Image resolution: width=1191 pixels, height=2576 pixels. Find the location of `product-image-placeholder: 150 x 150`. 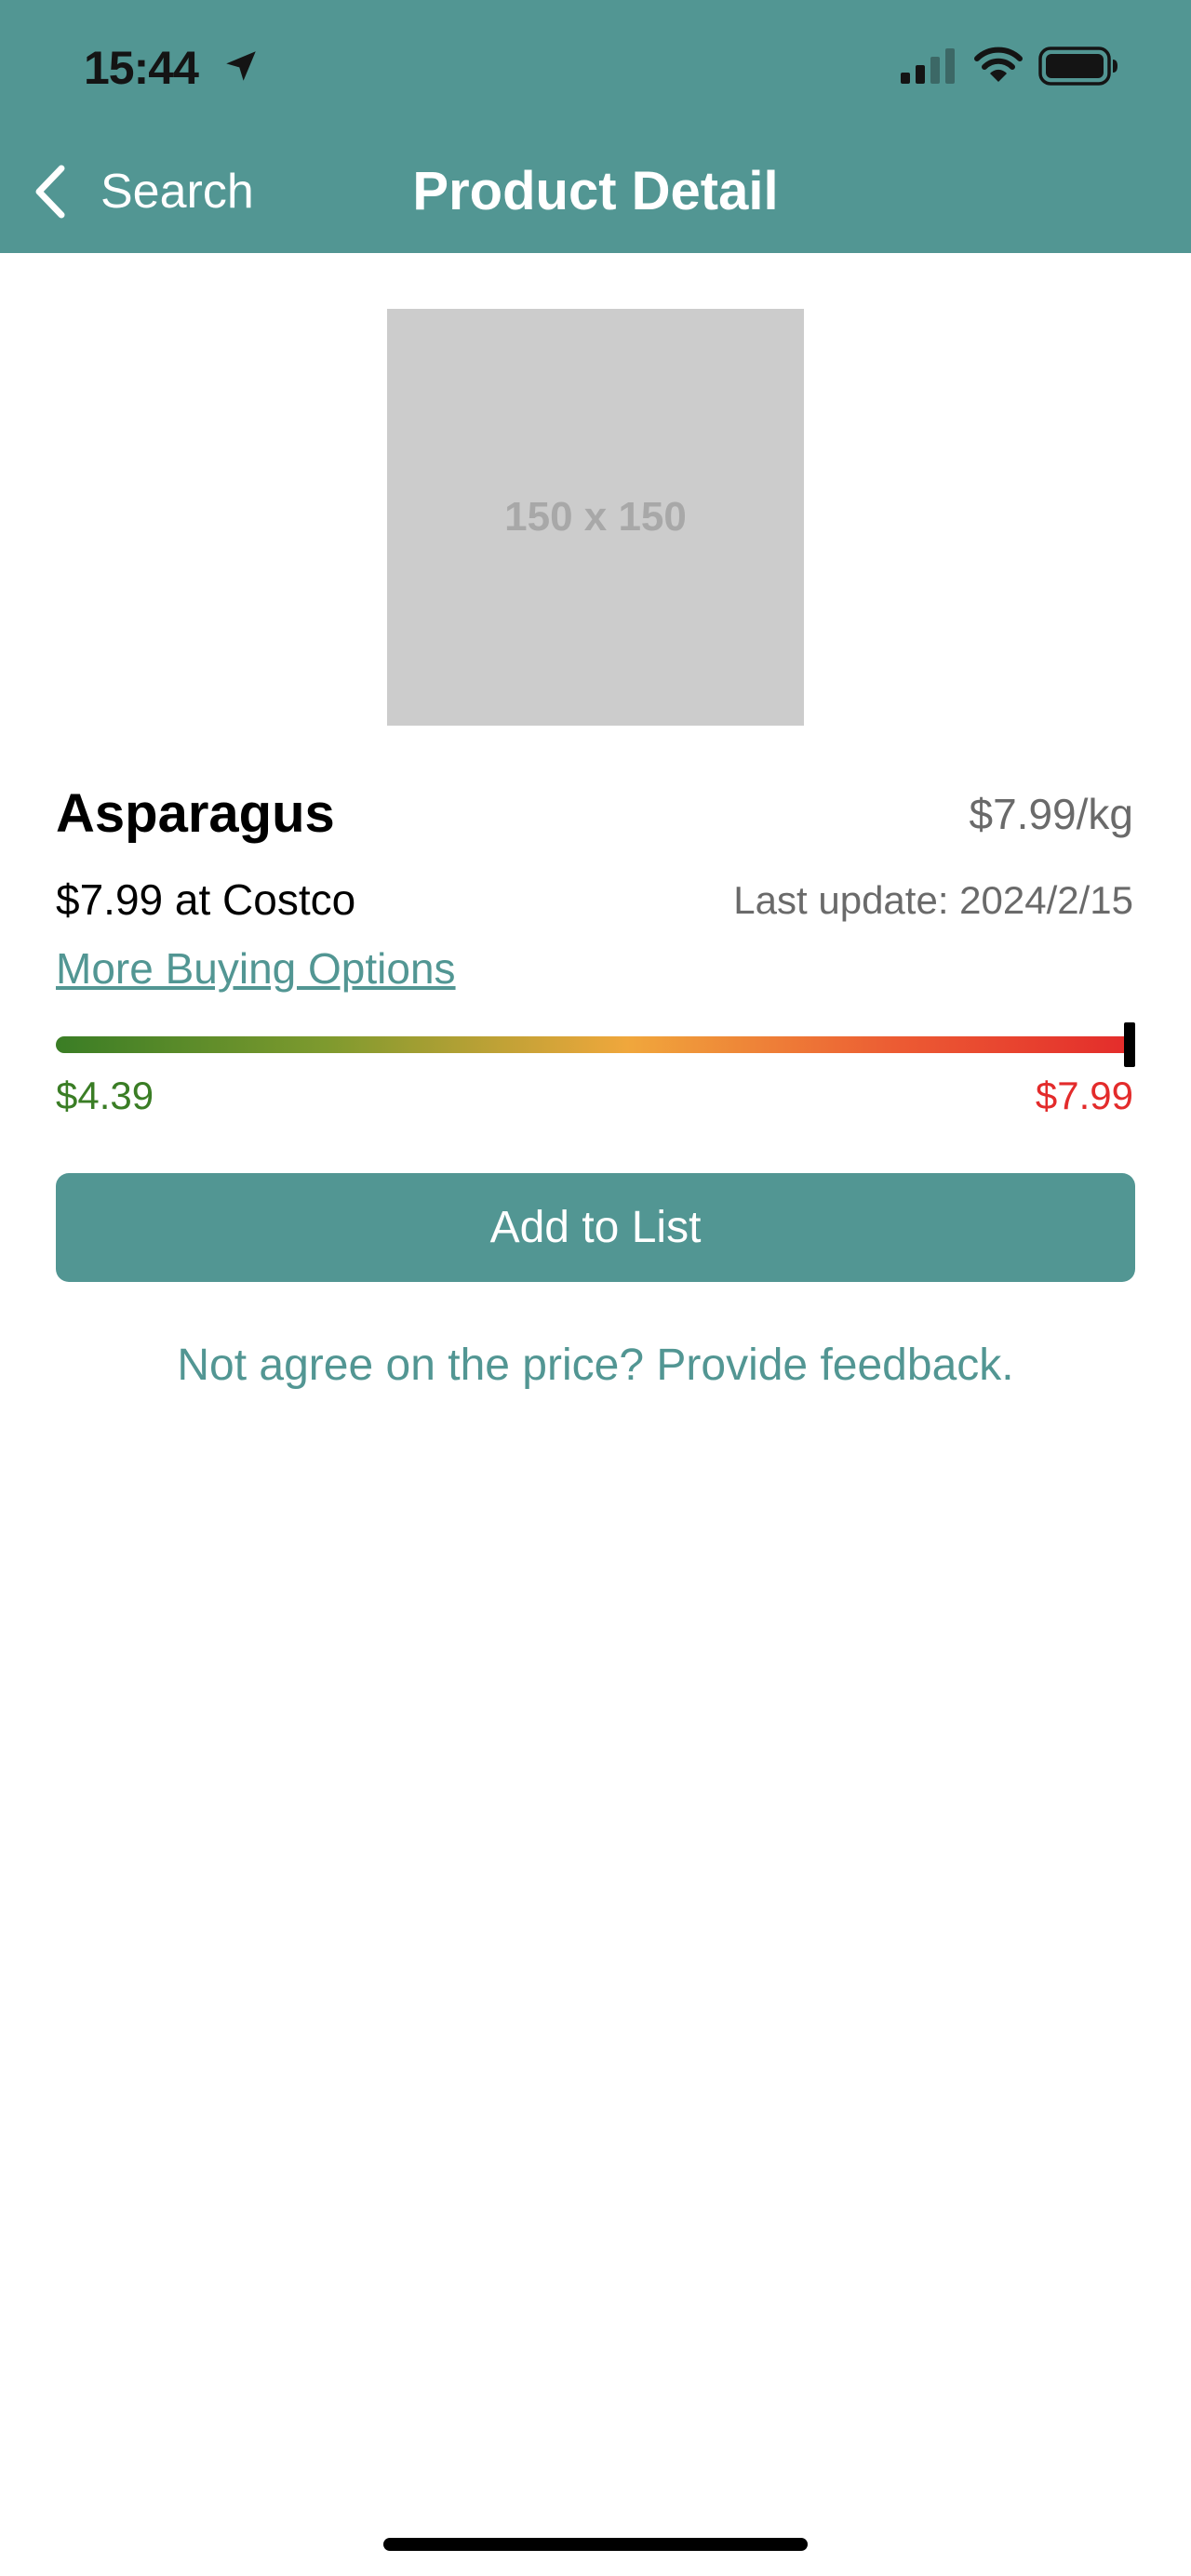

product-image-placeholder: 150 x 150 is located at coordinates (595, 517).